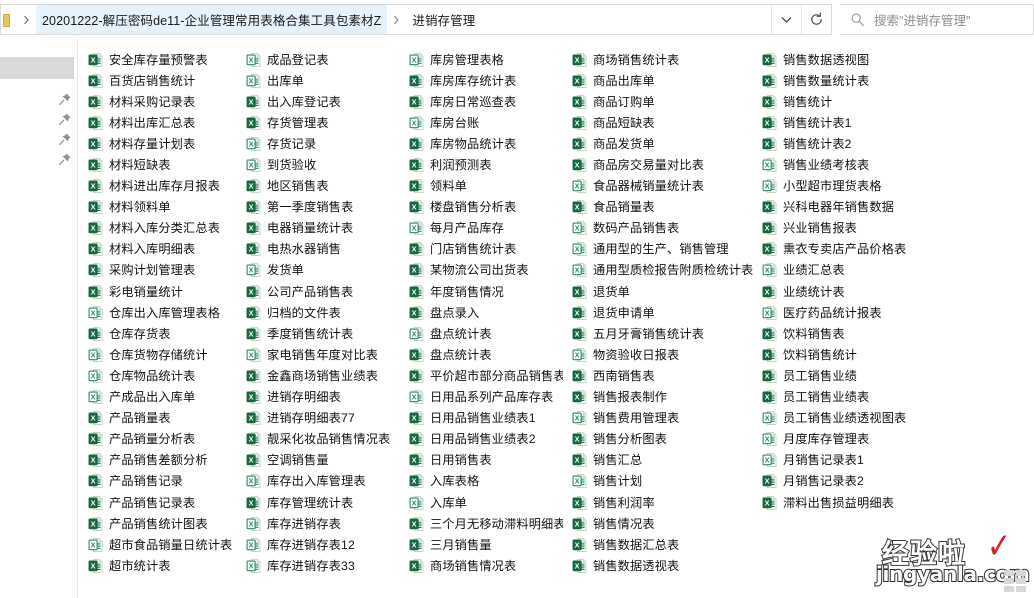 Image resolution: width=1034 pixels, height=598 pixels. Describe the element at coordinates (481, 460) in the screenshot. I see `file-item: X 日用销售表` at that location.